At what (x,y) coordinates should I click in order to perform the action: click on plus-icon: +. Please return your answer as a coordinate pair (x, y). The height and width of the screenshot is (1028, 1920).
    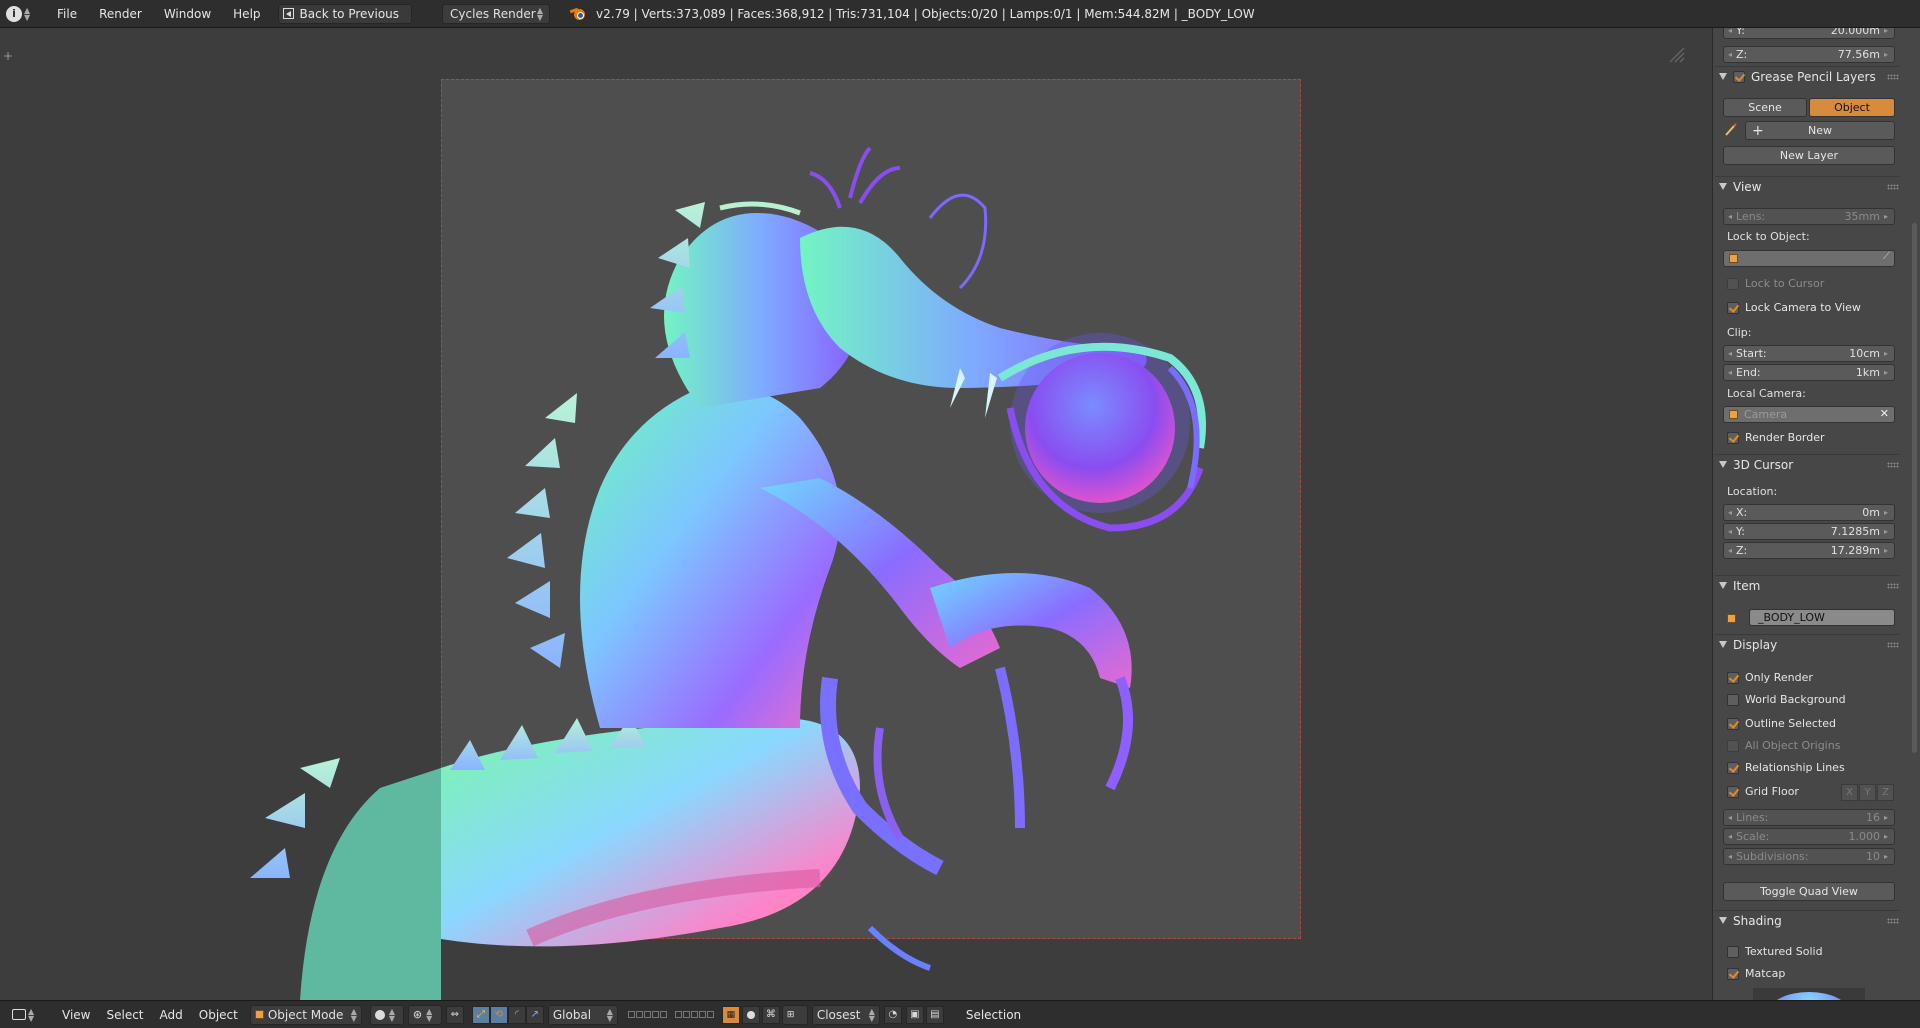
    Looking at the image, I should click on (1758, 130).